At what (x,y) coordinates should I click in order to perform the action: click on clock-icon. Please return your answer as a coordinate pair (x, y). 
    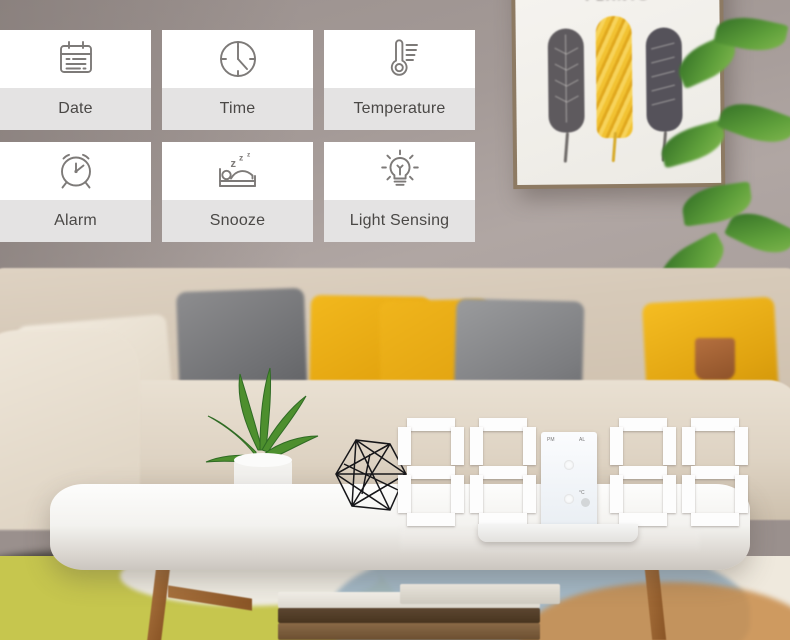
    Looking at the image, I should click on (237, 59).